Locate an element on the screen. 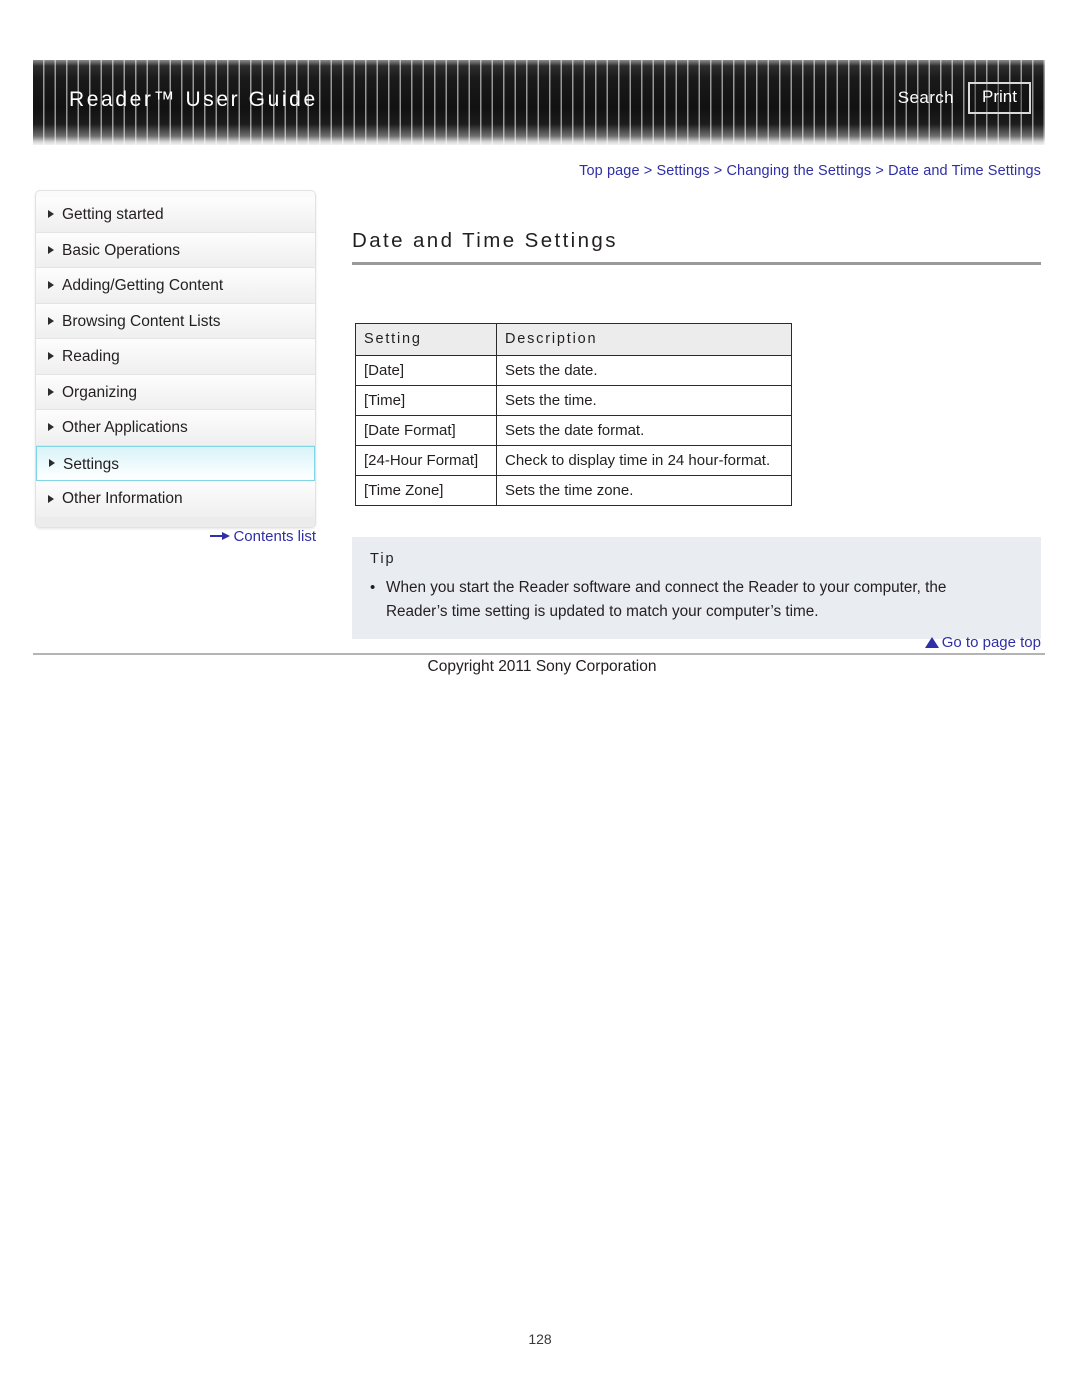 The width and height of the screenshot is (1080, 1397). sidebar-item-label: Basic Operations is located at coordinates (121, 250).